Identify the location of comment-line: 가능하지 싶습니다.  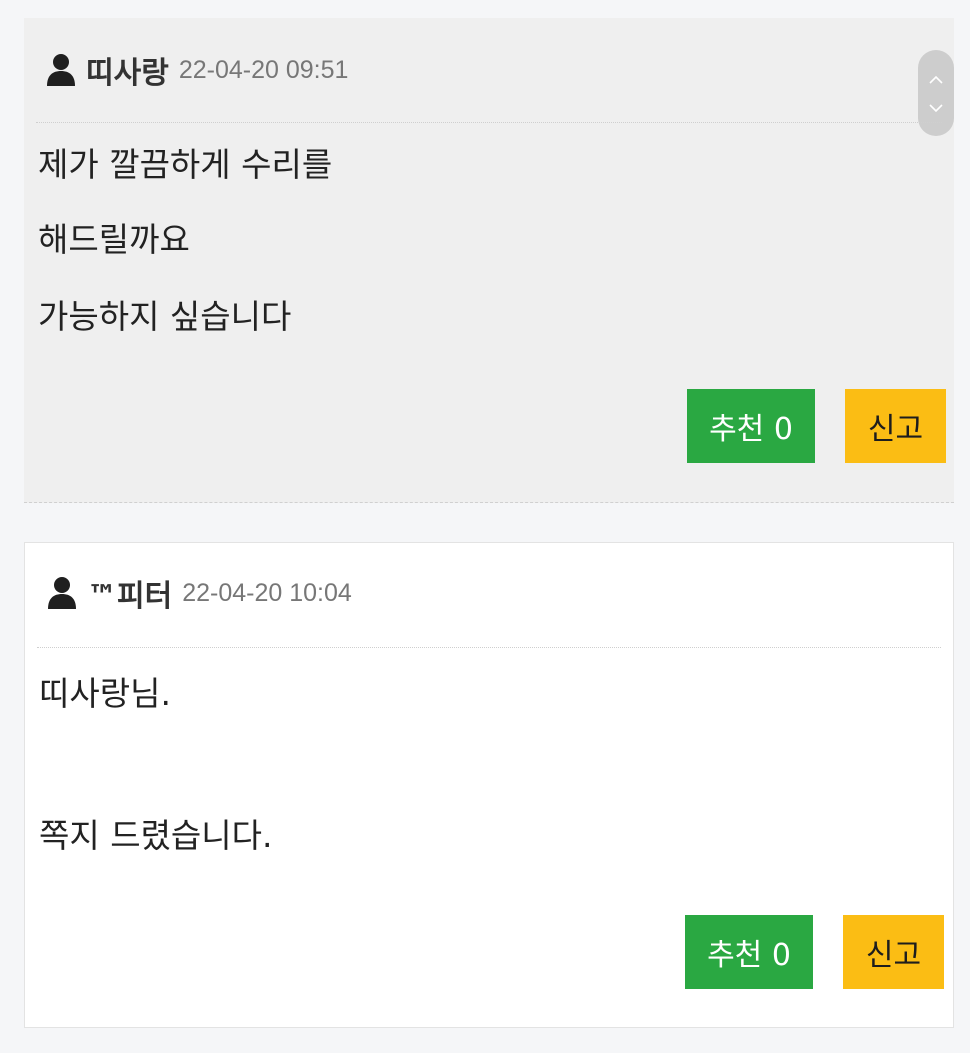
(165, 316).